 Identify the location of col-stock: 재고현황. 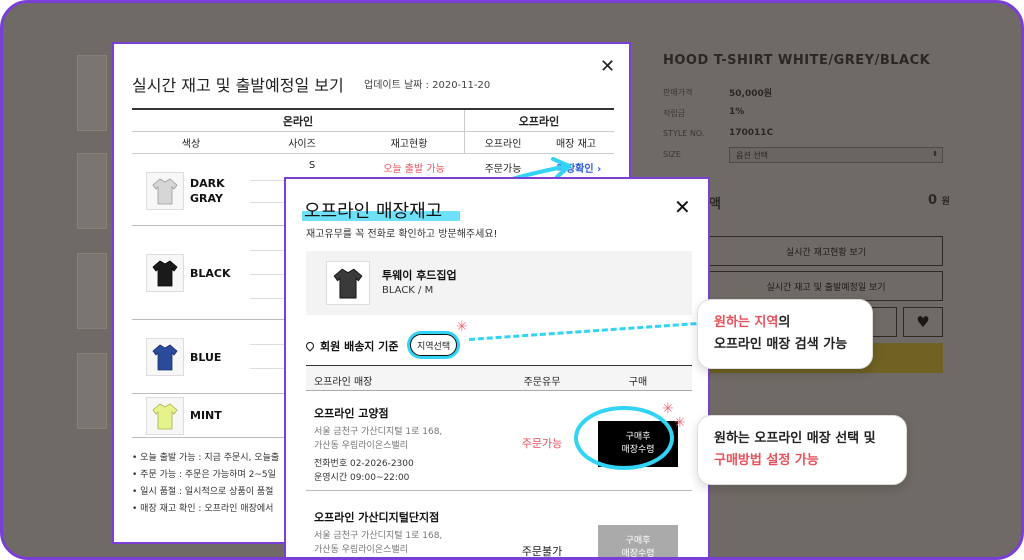
(409, 144).